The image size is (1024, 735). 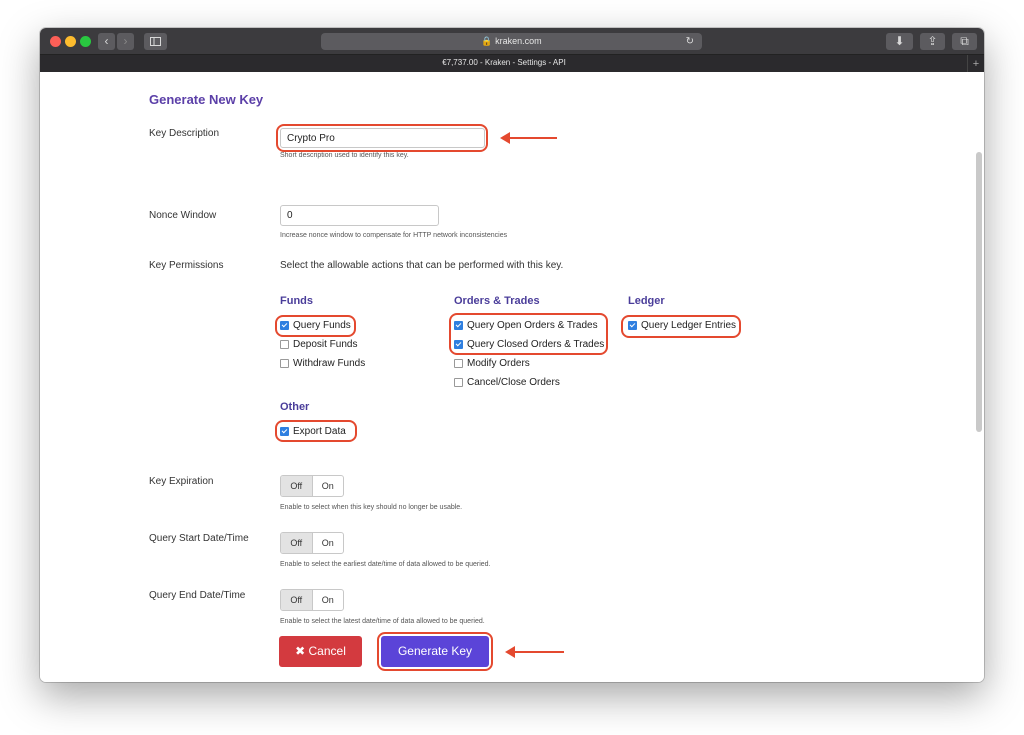 I want to click on query-end-toggle: Off On, so click(x=312, y=600).